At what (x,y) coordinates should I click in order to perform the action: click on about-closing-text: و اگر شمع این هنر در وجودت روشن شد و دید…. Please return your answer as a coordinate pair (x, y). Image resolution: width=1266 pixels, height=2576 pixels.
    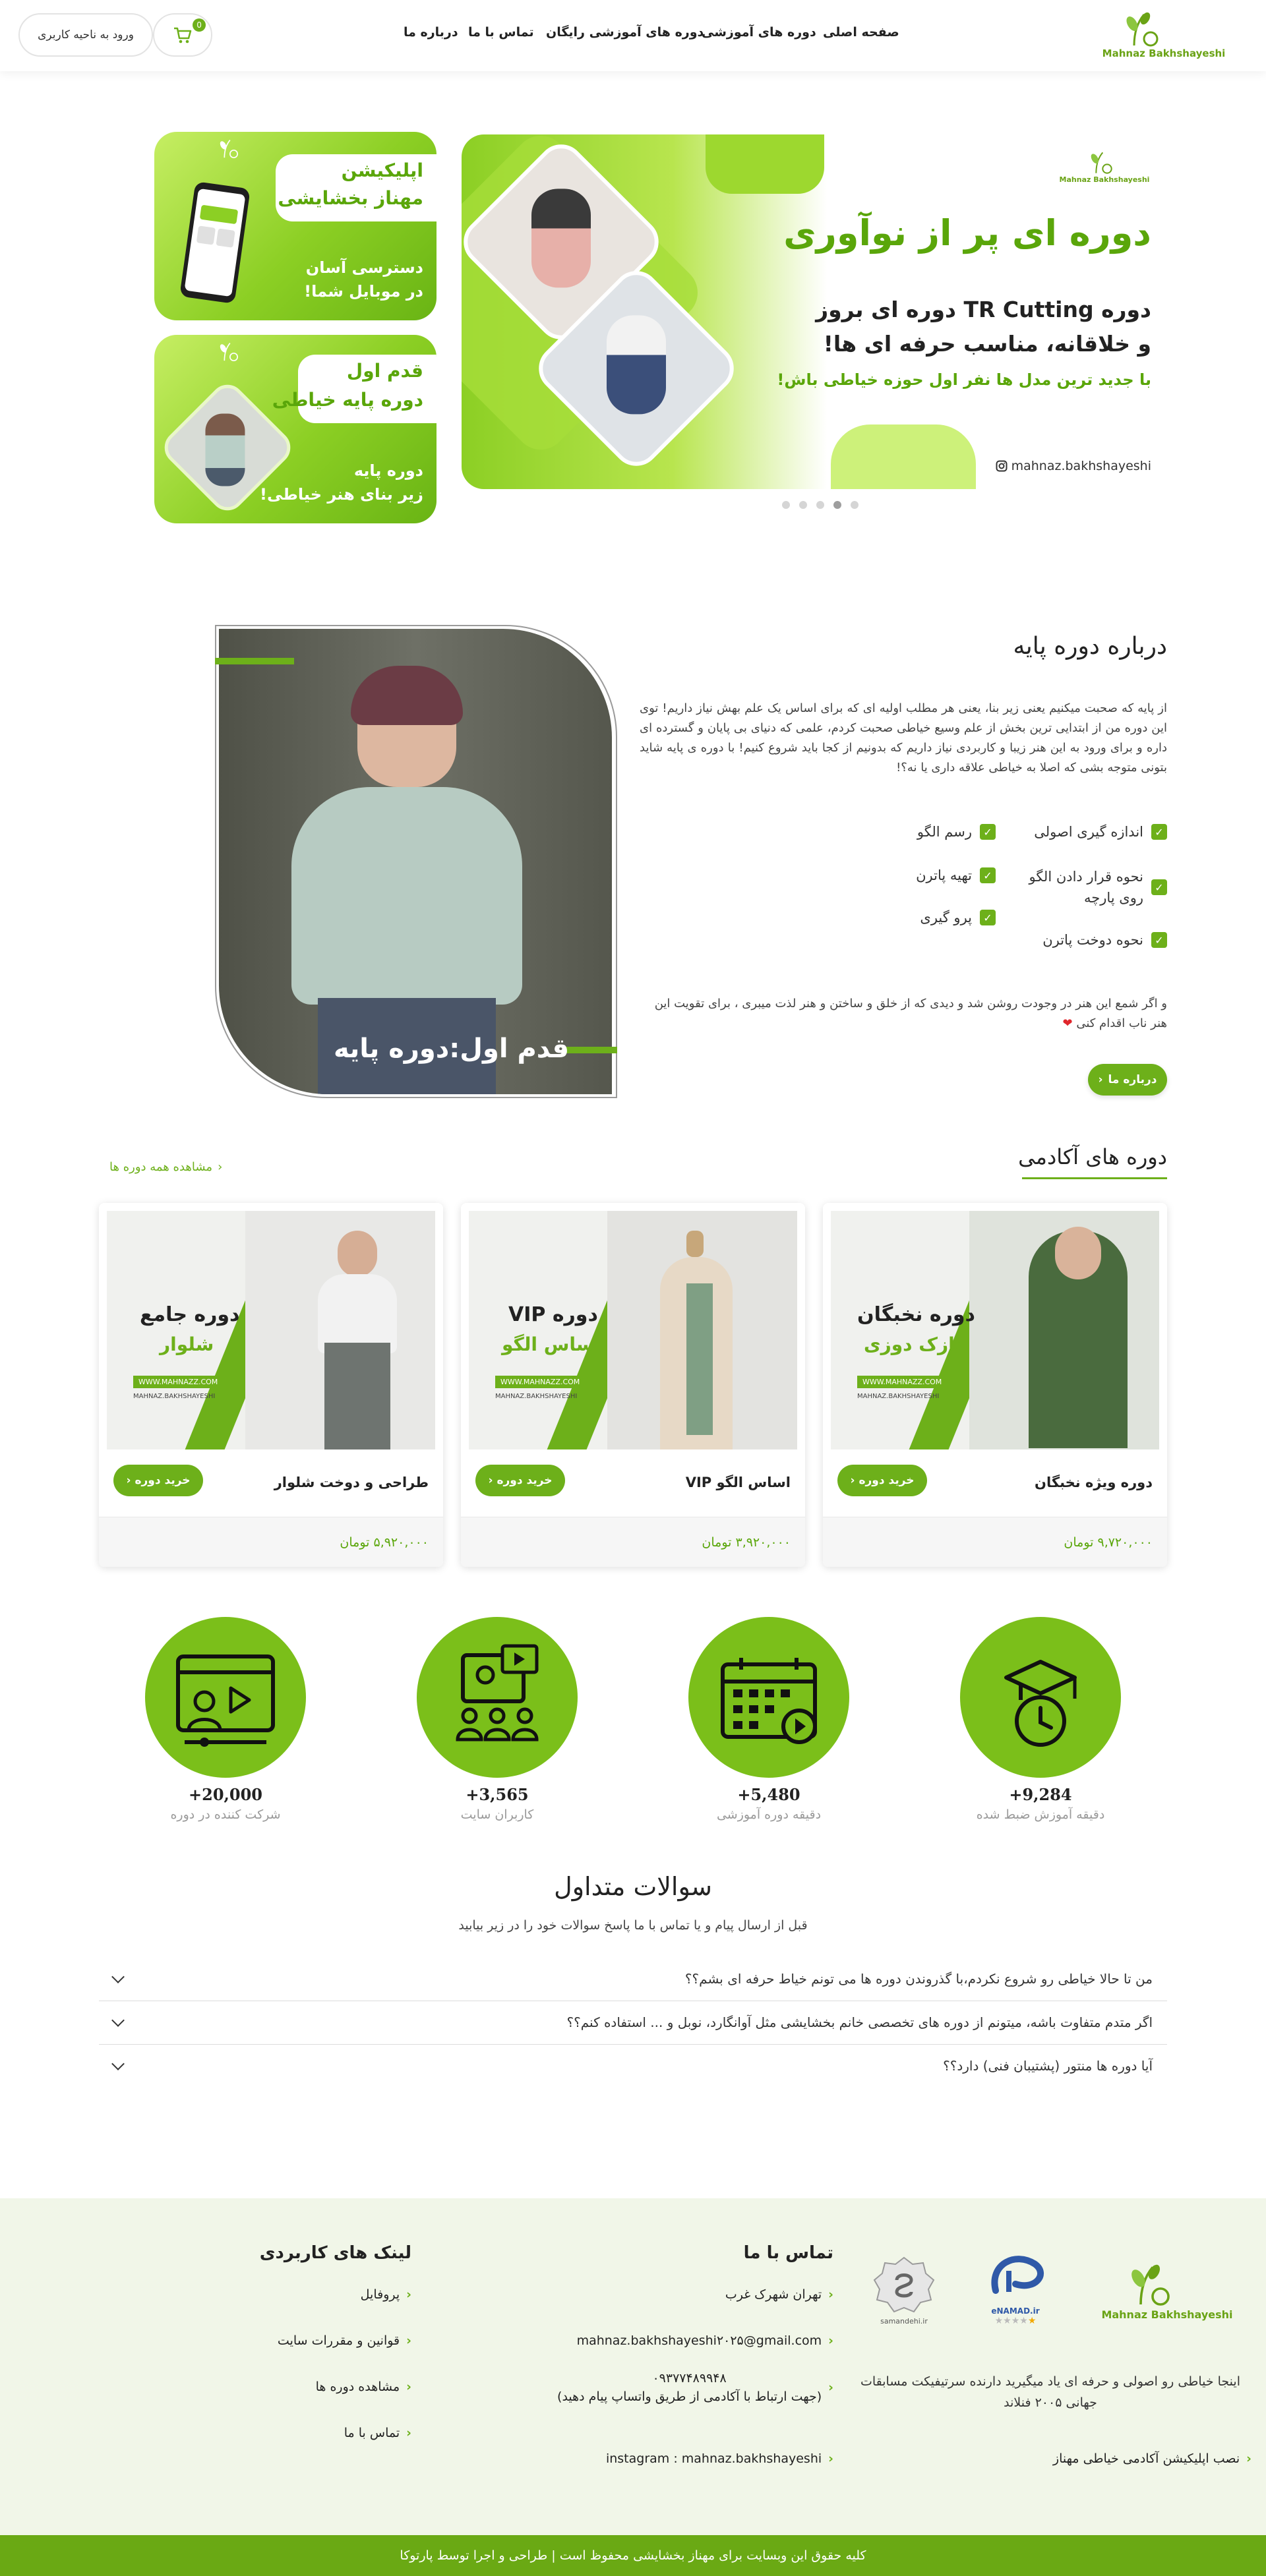
    Looking at the image, I should click on (910, 1013).